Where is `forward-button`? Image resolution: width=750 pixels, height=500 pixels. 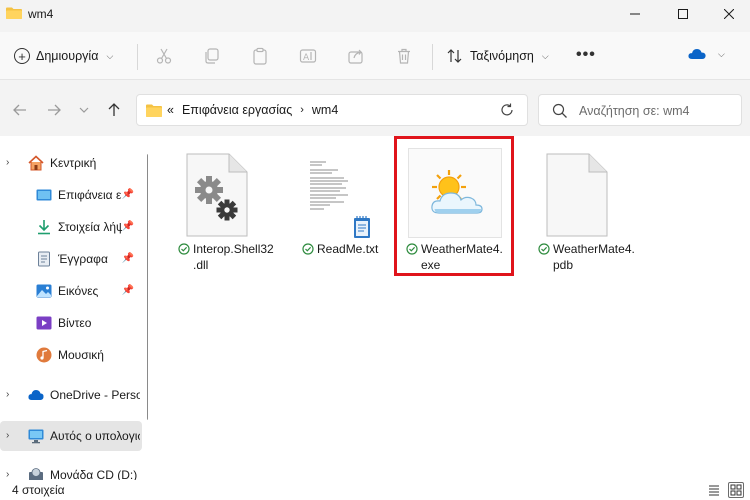
forward-button is located at coordinates (54, 110).